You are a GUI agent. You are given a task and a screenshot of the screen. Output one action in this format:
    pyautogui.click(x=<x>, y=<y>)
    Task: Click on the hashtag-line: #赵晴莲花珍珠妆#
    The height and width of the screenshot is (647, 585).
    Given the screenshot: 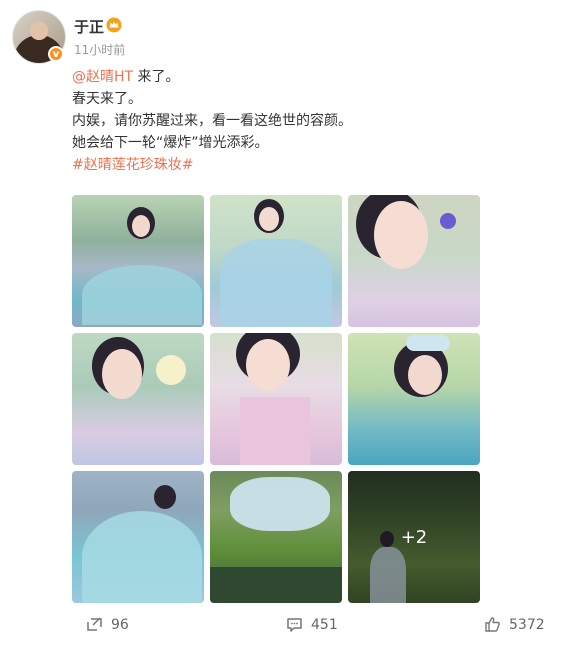 What is the action you would take?
    pyautogui.click(x=312, y=165)
    